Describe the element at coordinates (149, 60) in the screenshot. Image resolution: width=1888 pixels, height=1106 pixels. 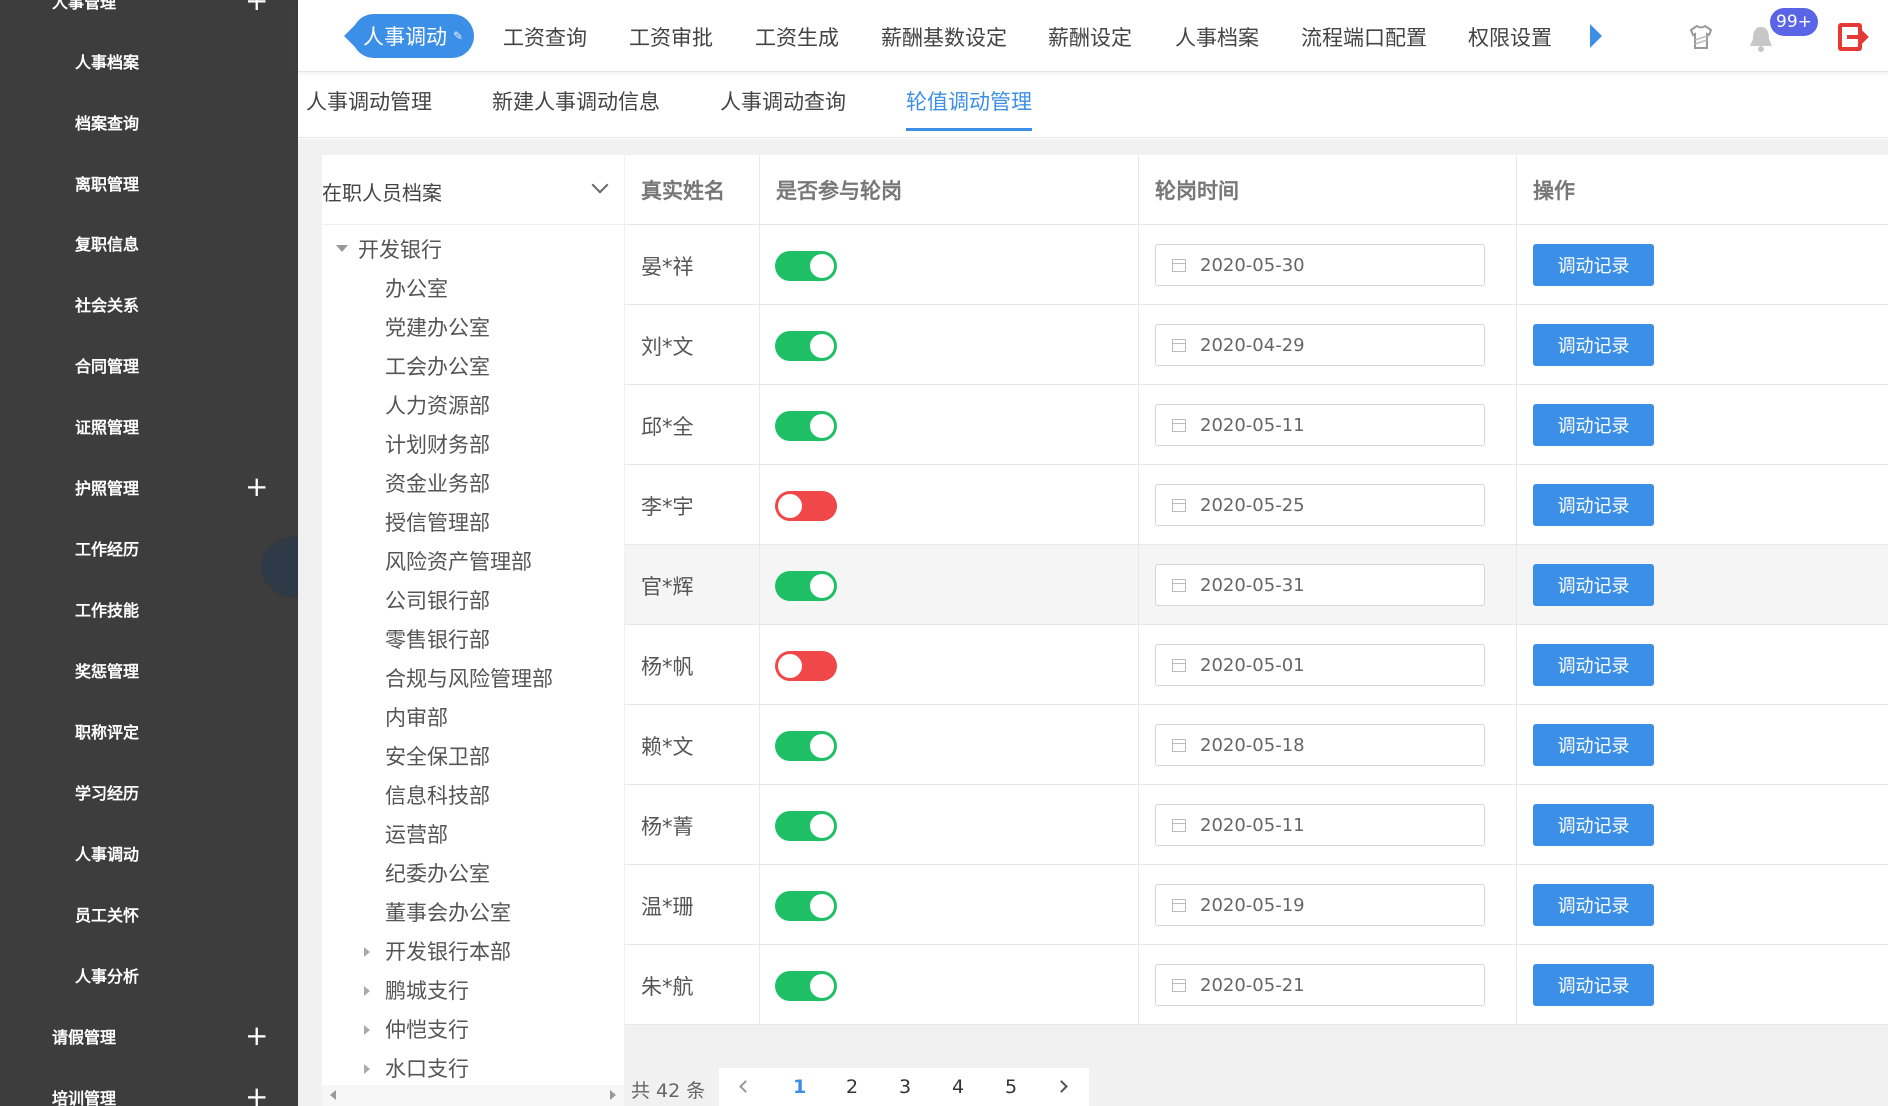
I see `sidebar-item-hr-archive: 人事档案` at that location.